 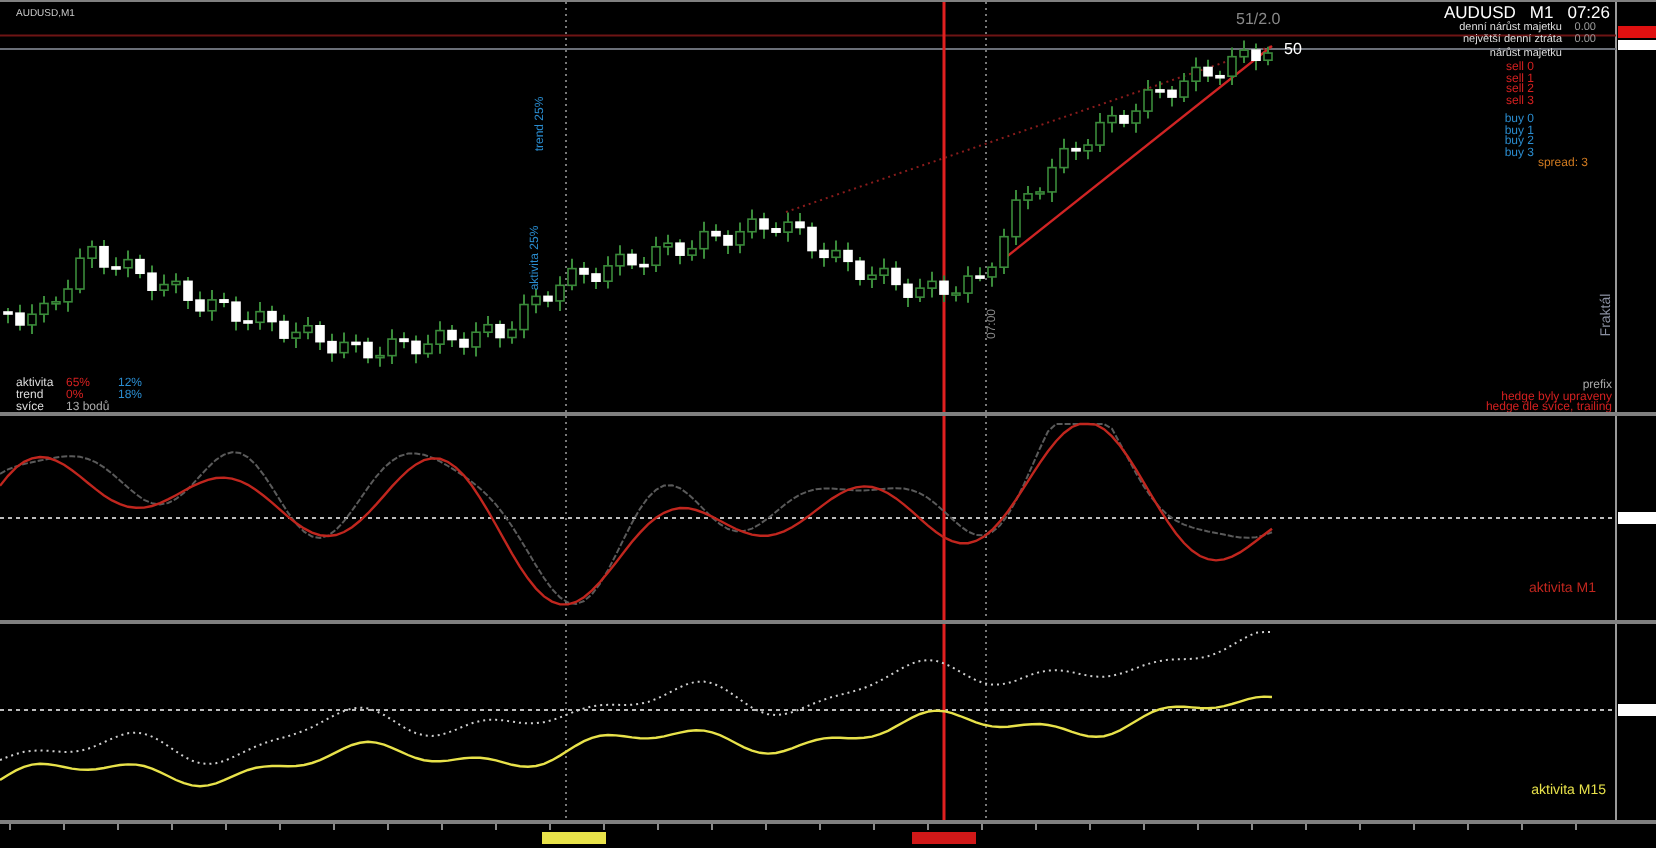 What do you see at coordinates (1480, 12) in the screenshot?
I see `symbol-label: AUDUSD` at bounding box center [1480, 12].